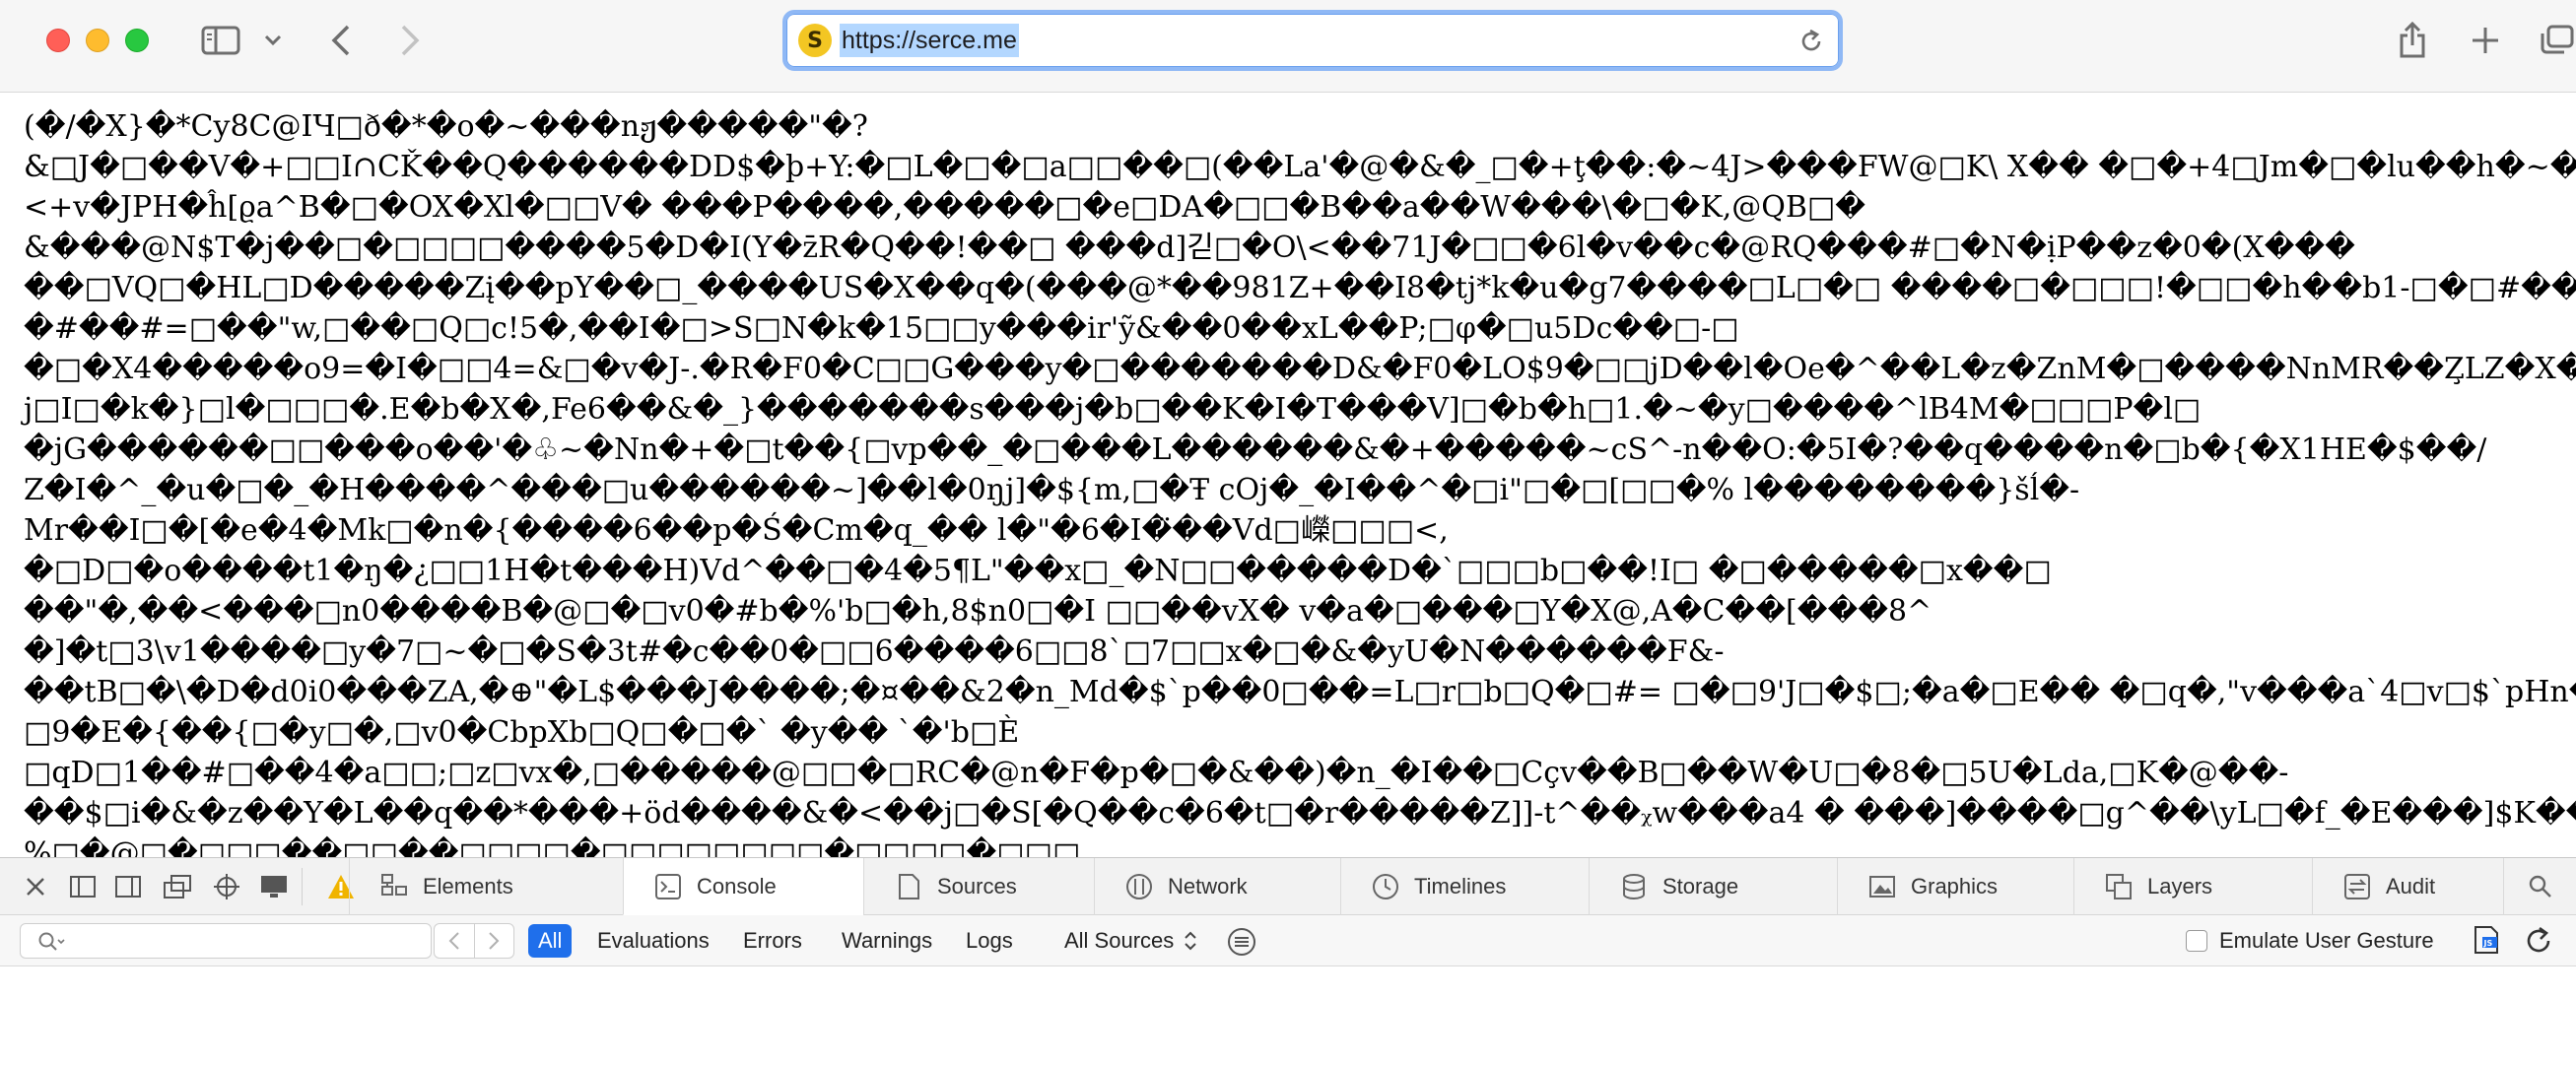  I want to click on tab-label: Graphics, so click(1955, 886).